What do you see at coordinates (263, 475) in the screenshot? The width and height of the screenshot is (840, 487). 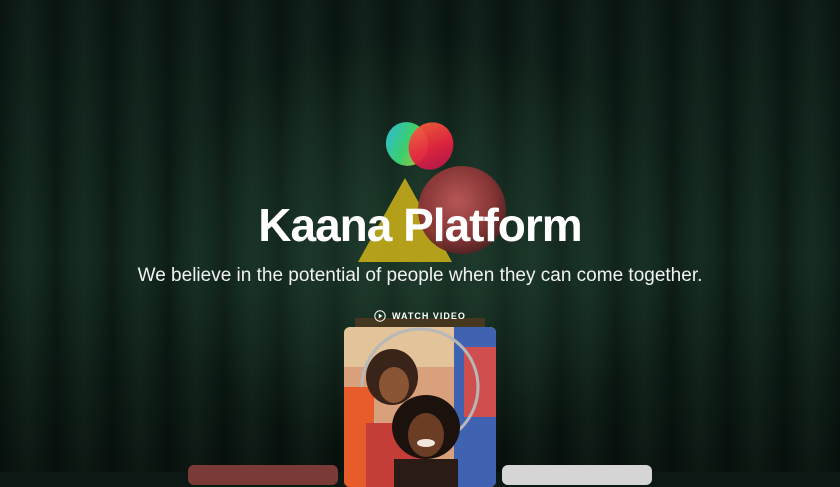 I see `gallery-card-left` at bounding box center [263, 475].